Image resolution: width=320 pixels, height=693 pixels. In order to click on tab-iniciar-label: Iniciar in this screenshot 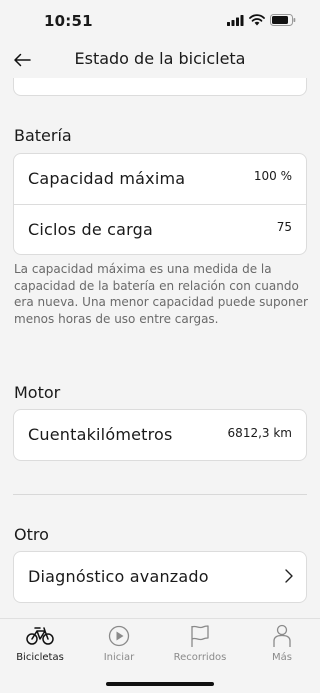, I will do `click(119, 657)`.